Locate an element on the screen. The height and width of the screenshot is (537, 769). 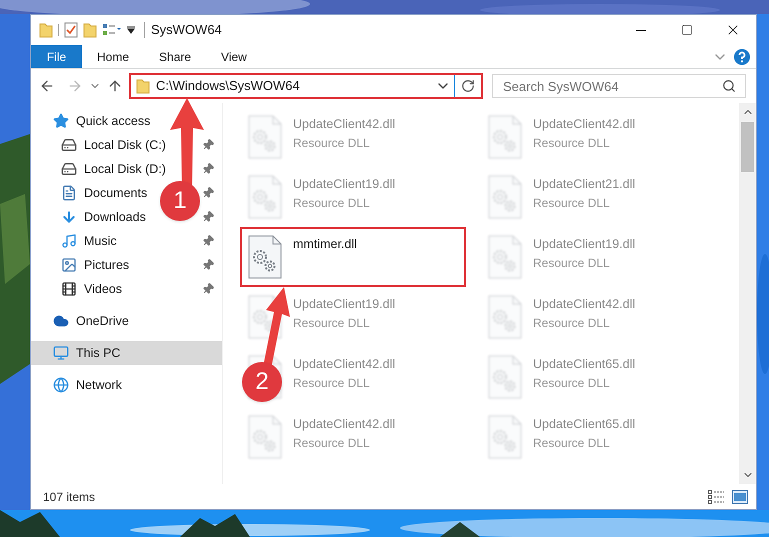
ribbon-tab: File is located at coordinates (56, 56).